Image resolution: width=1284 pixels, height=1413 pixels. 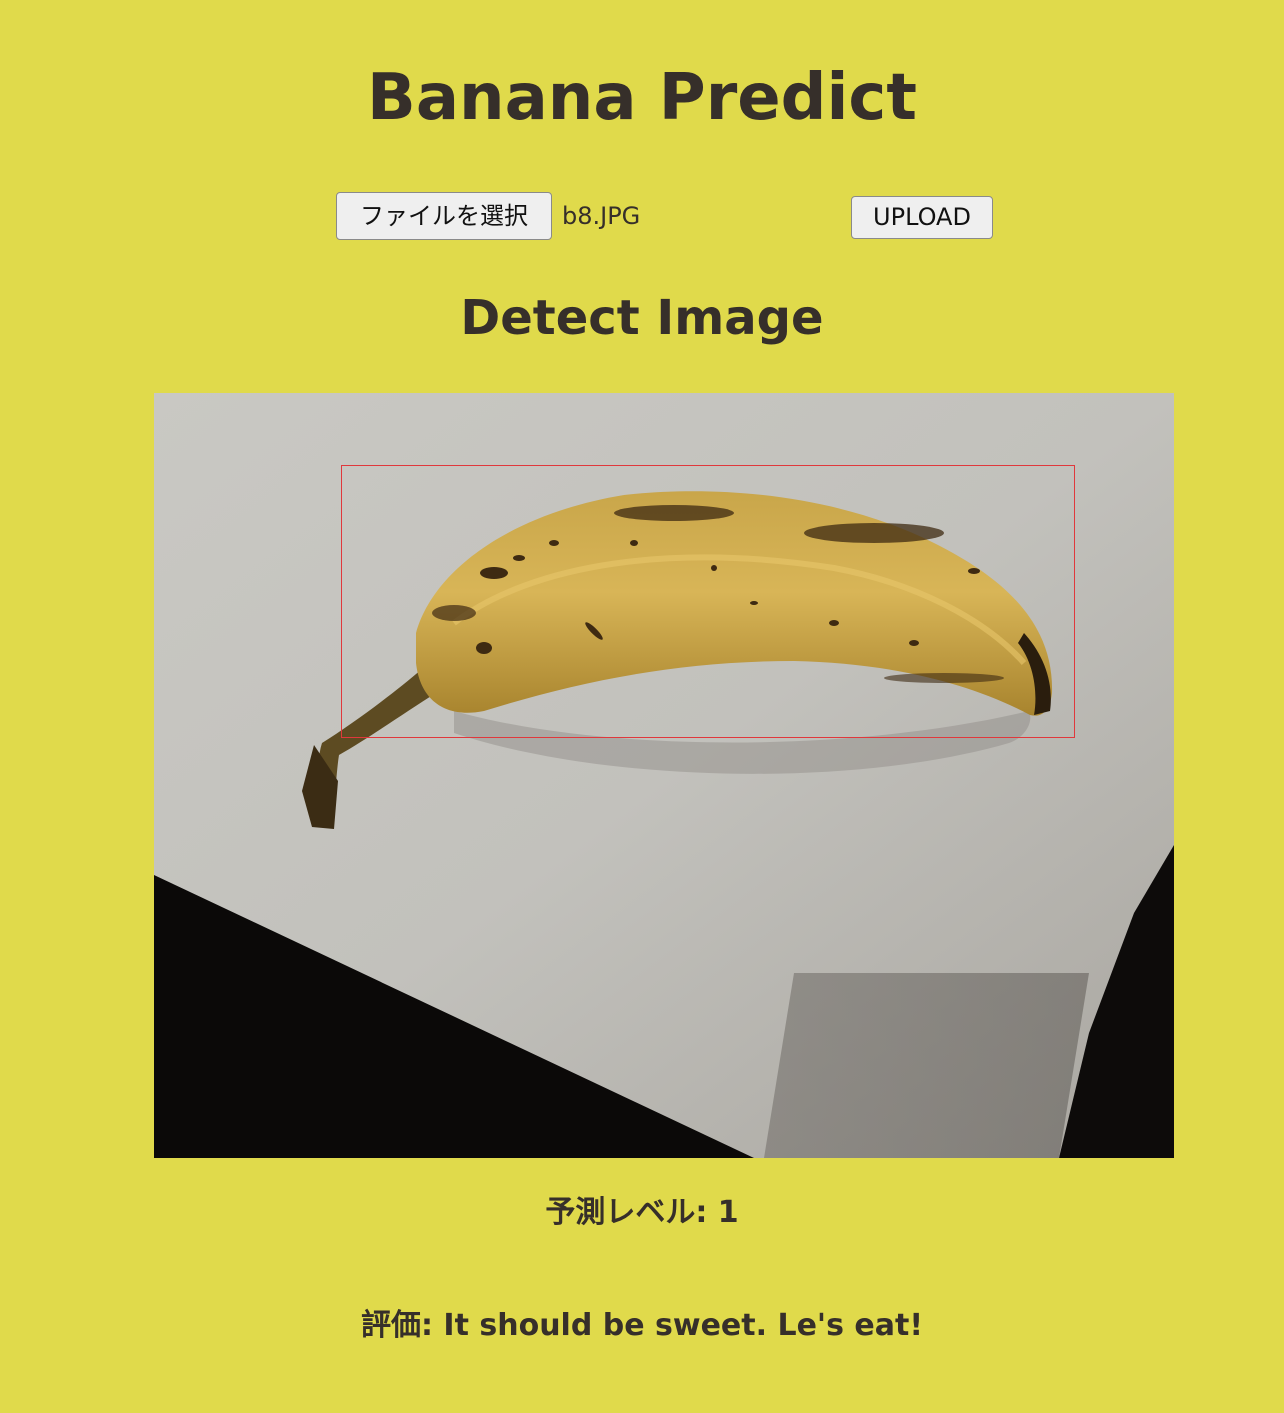 I want to click on upload-form: ファイルを選択 b8.JPG UPLOAD, so click(x=666, y=217).